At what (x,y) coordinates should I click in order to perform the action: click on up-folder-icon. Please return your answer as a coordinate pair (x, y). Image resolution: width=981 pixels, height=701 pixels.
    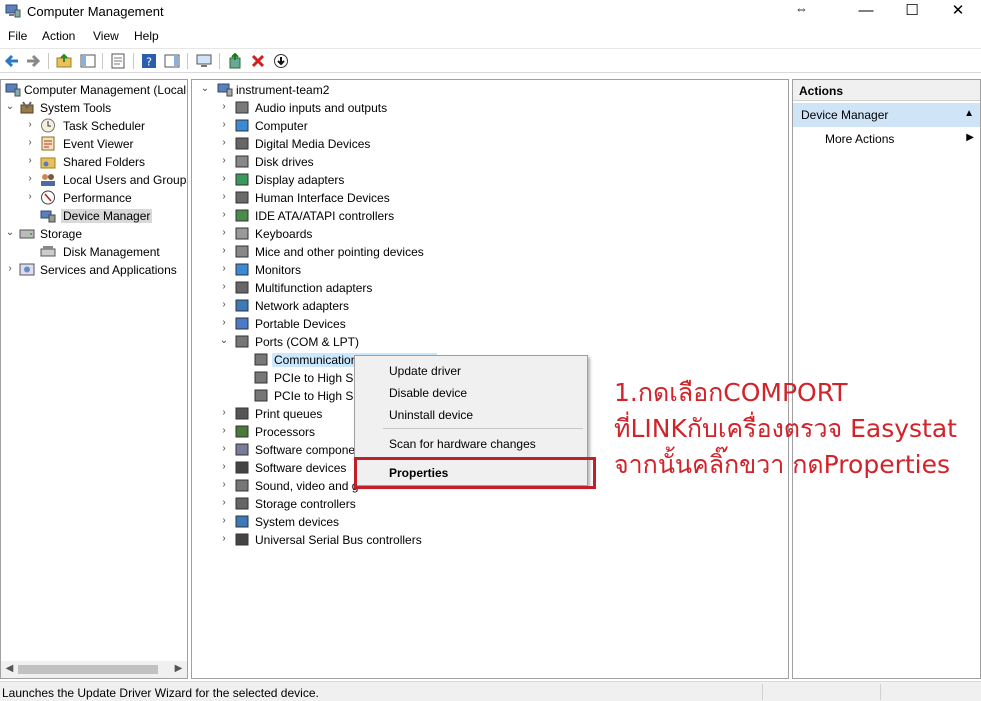
    Looking at the image, I should click on (64, 61).